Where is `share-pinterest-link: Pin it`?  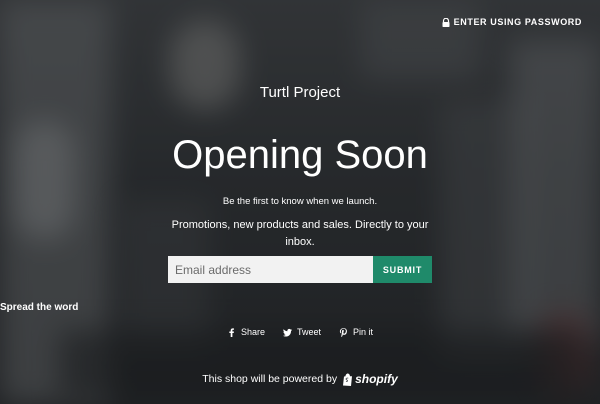
share-pinterest-link: Pin it is located at coordinates (356, 332).